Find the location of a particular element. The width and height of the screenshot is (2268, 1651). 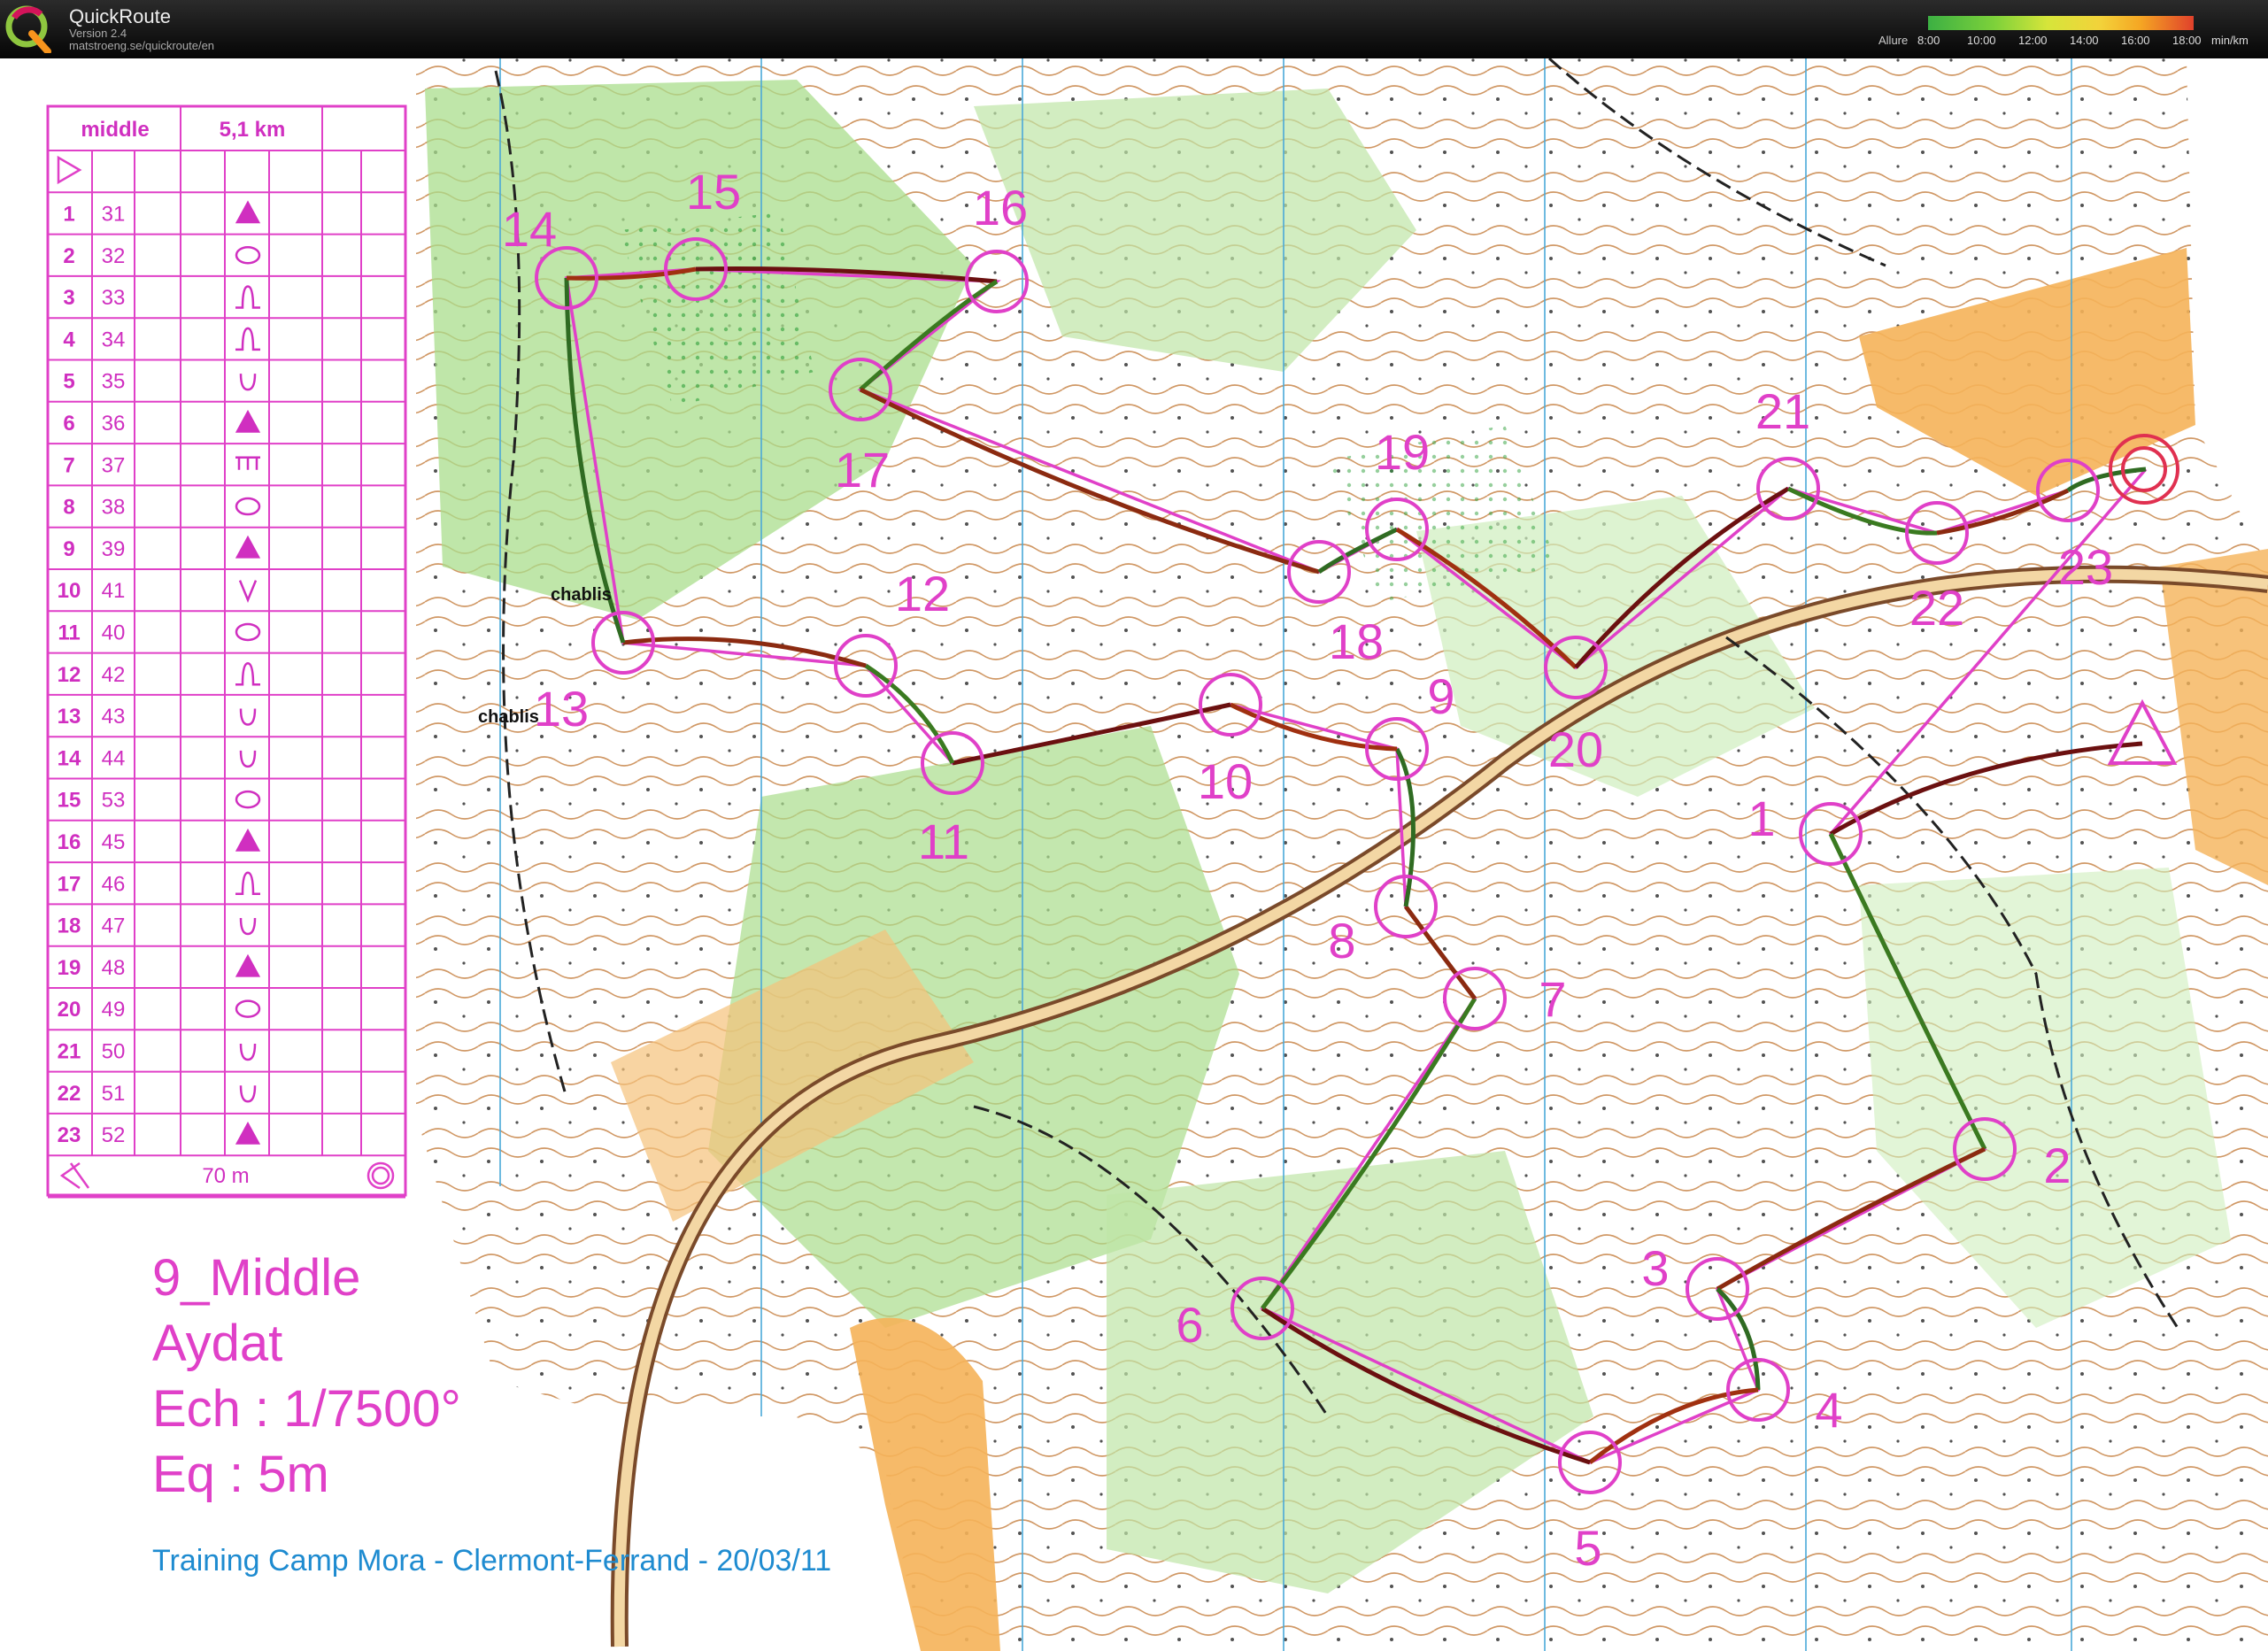

desc-row-number: 18 is located at coordinates (69, 926).